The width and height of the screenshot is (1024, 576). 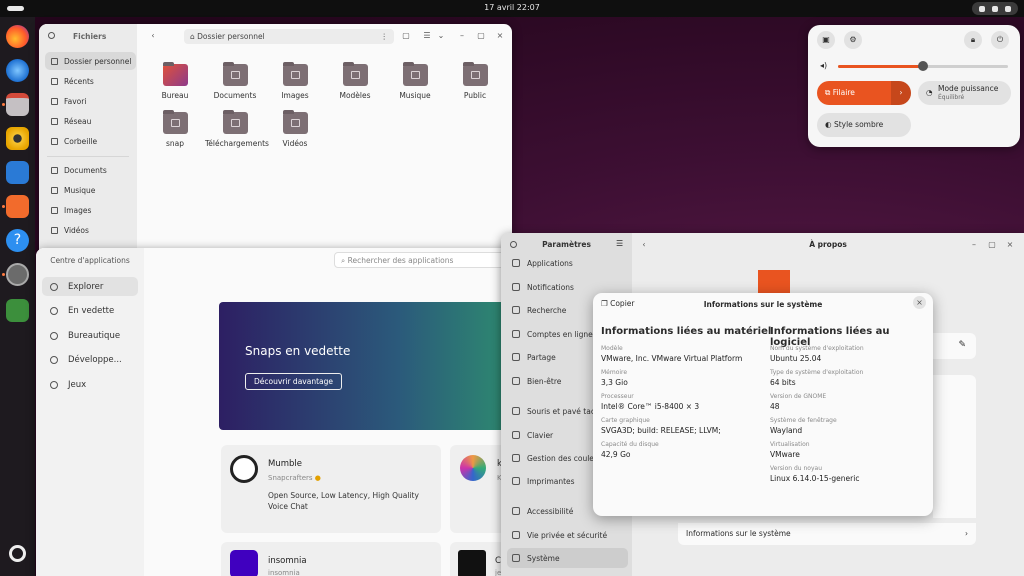 I want to click on arrow-right-icon: ›, so click(x=901, y=93).